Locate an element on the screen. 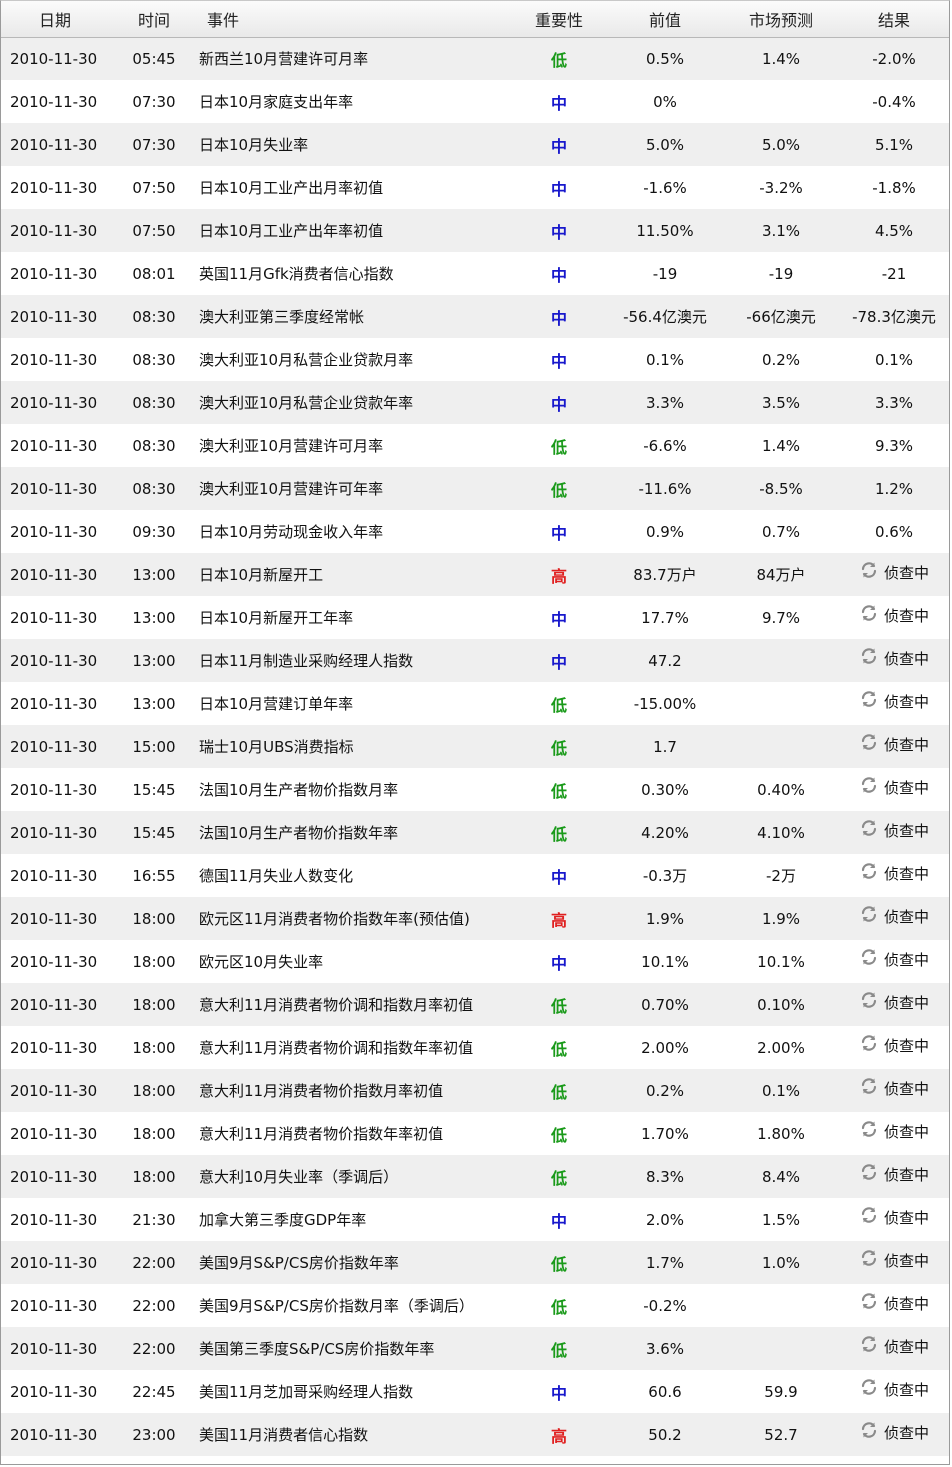 The image size is (952, 1467). table-row: 2010-11-30 15:00 瑞士10月UBS消费指标 低 1.7 侦查中 is located at coordinates (475, 746).